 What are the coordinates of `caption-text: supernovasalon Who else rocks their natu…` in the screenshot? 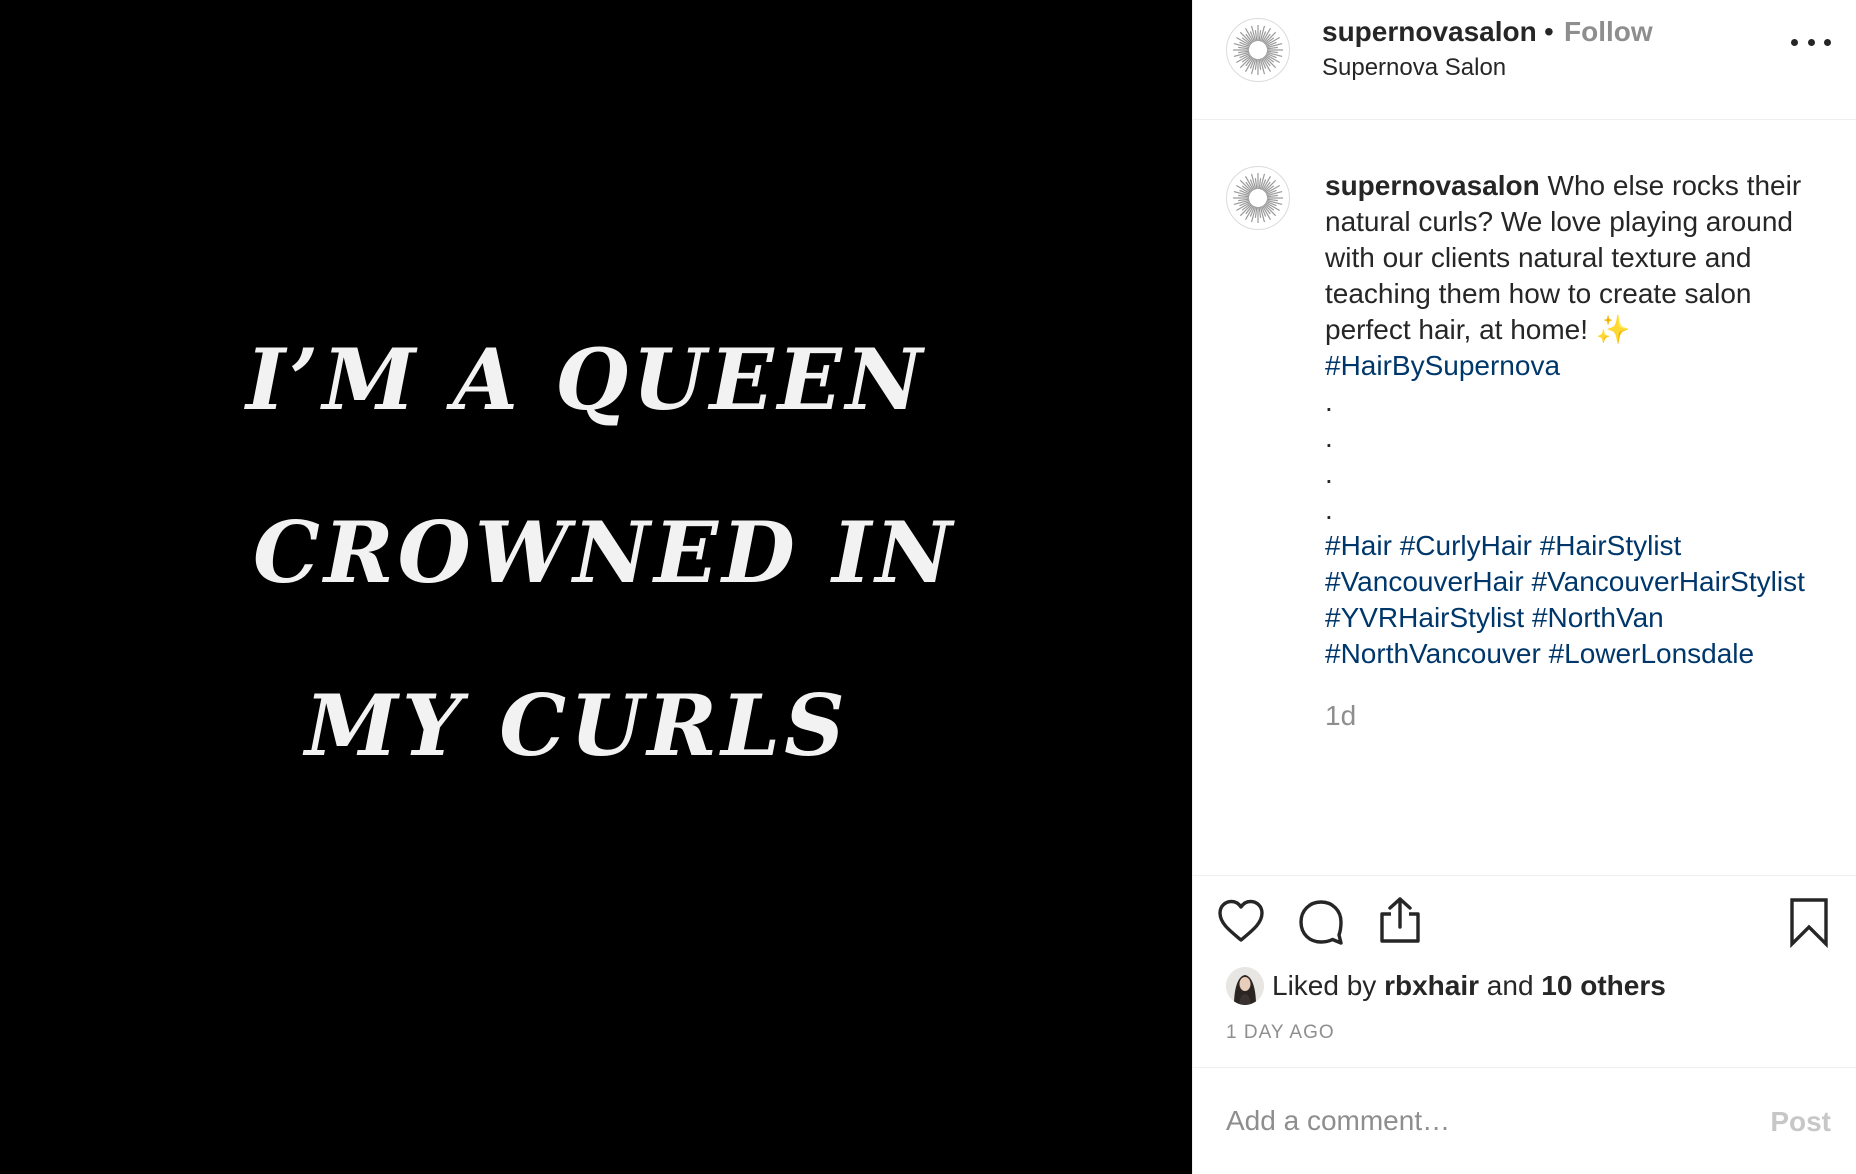 It's located at (1580, 420).